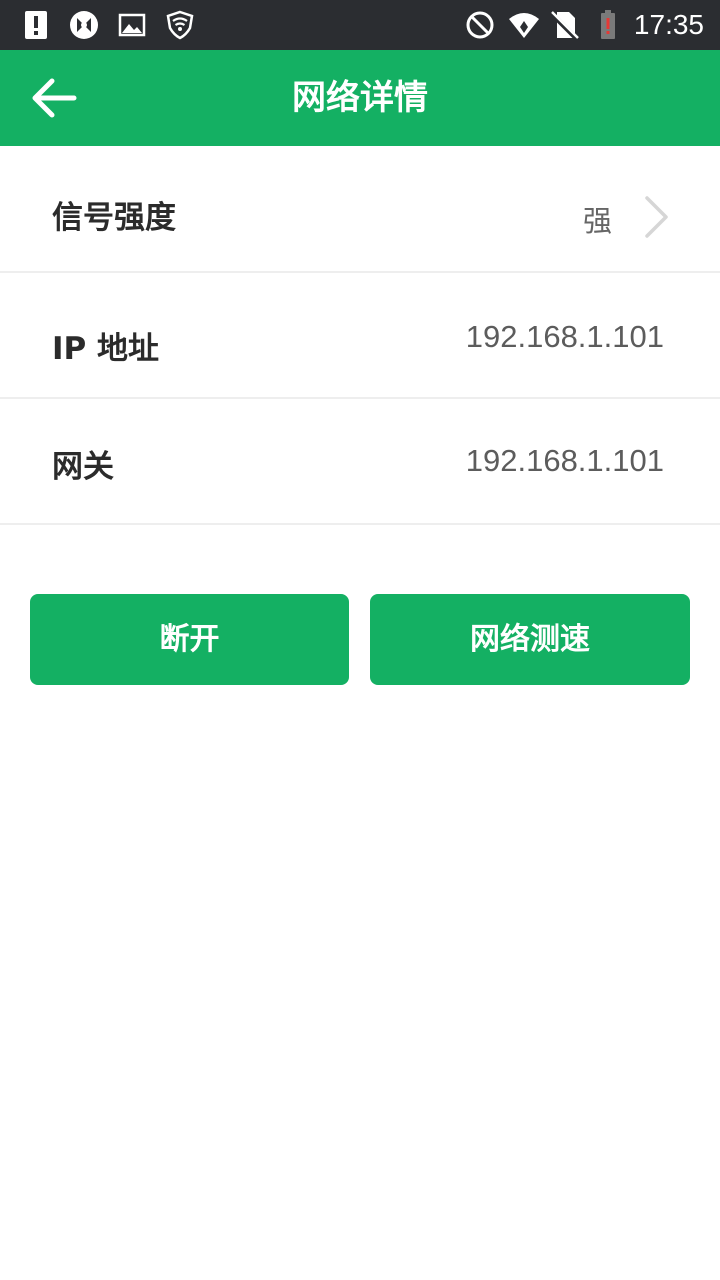 The height and width of the screenshot is (1280, 720). I want to click on chevron-right-icon, so click(656, 217).